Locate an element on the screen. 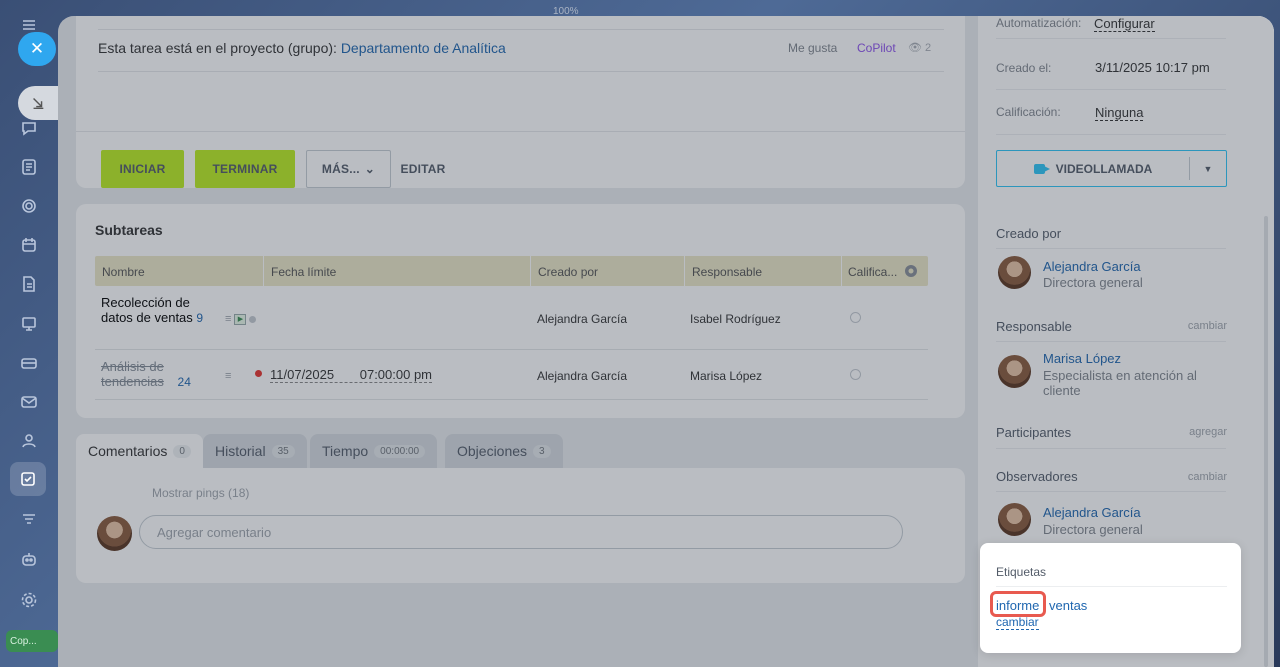 Image resolution: width=1280 pixels, height=667 pixels. tab-objections: Objeciones 3 is located at coordinates (504, 451).